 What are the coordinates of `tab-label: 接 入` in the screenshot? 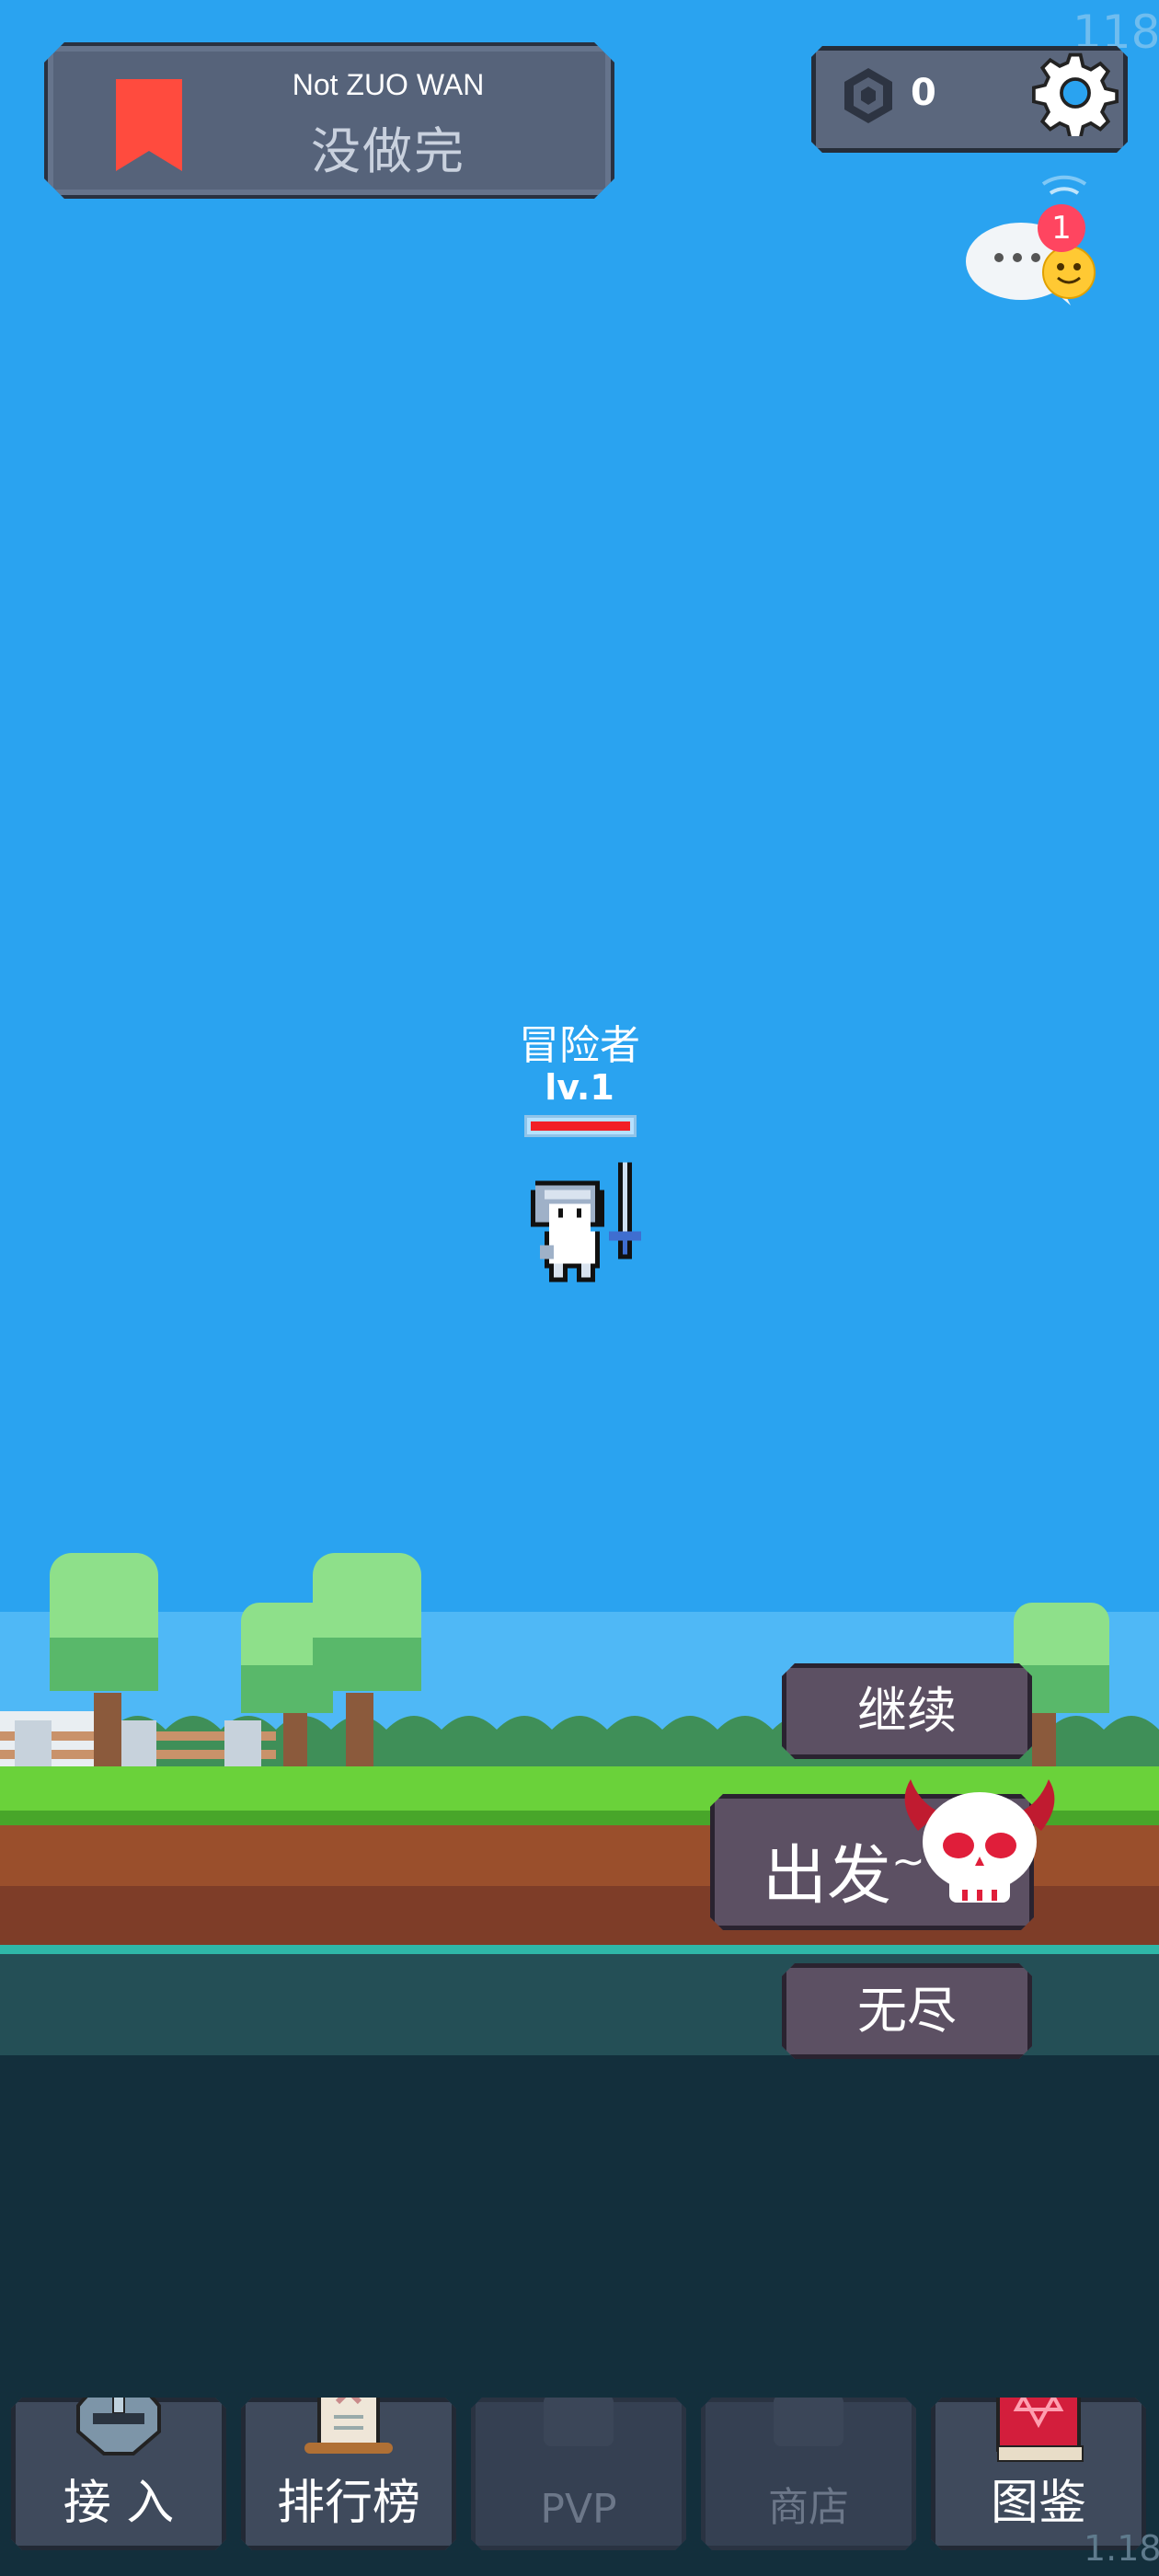 It's located at (119, 2503).